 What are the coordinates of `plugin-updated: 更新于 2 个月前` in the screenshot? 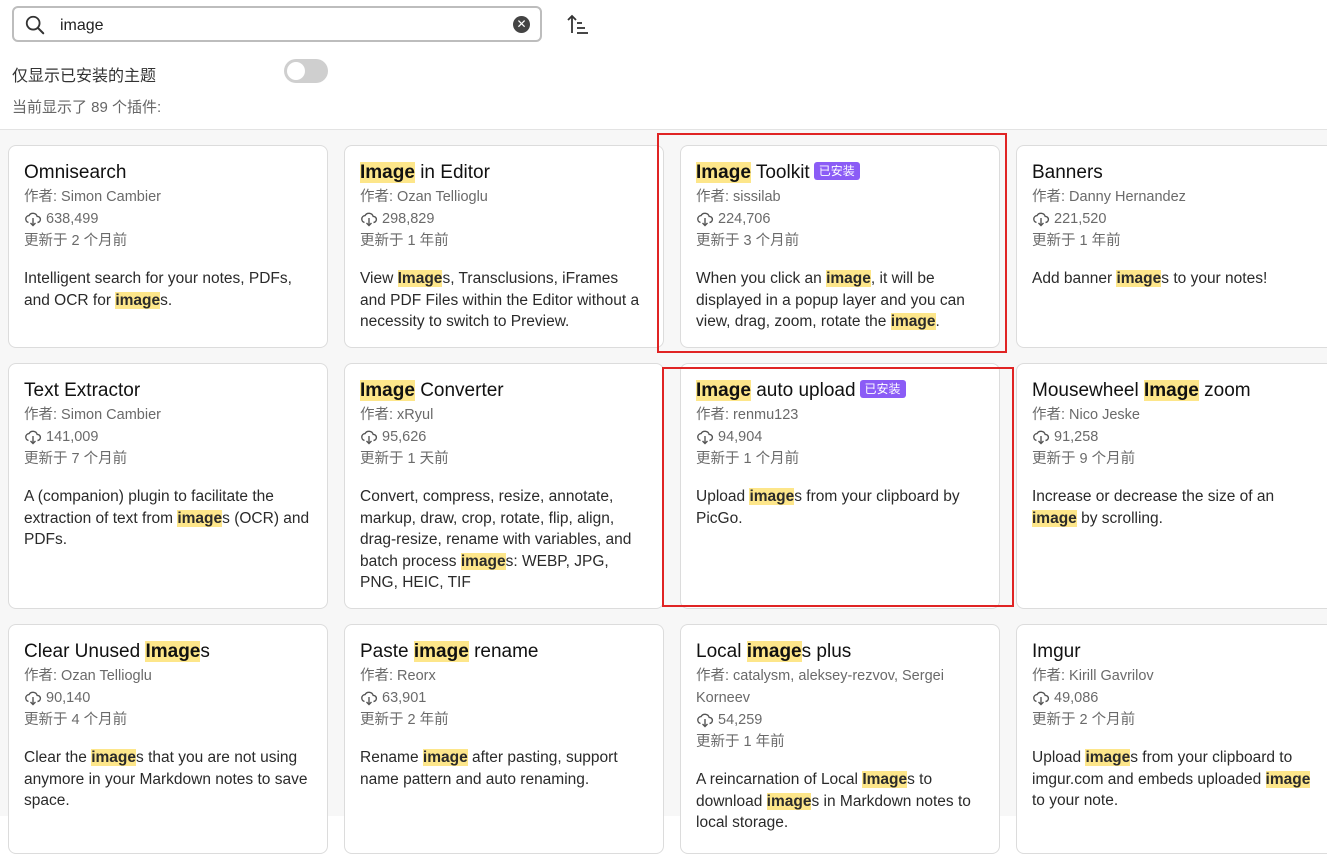 It's located at (76, 241).